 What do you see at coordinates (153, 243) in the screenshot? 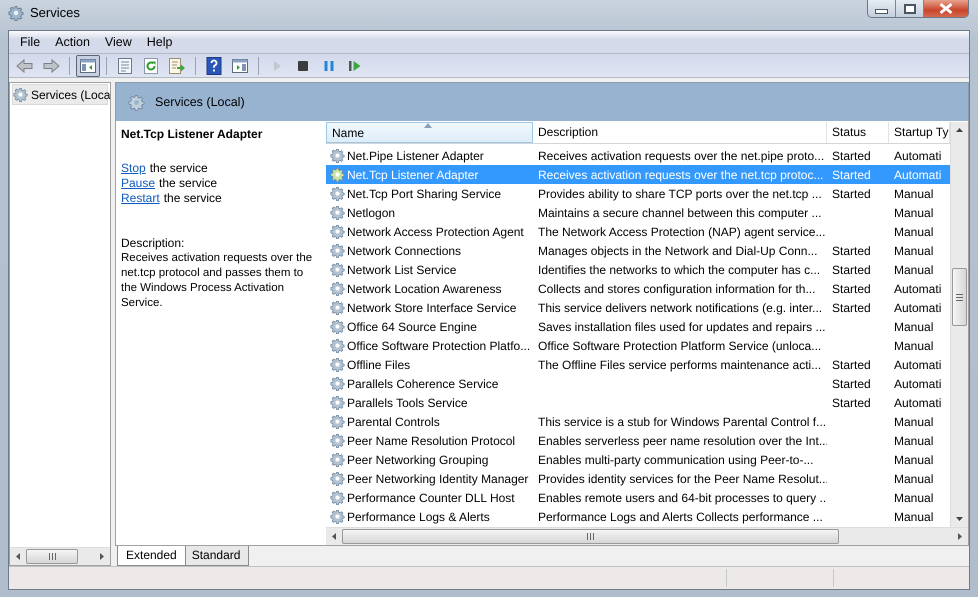
I see `description-label: Description:` at bounding box center [153, 243].